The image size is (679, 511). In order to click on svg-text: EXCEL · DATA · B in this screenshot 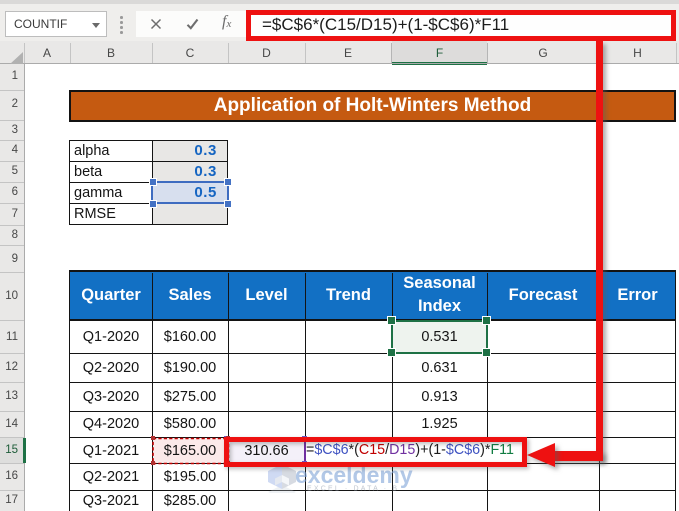, I will do `click(353, 489)`.